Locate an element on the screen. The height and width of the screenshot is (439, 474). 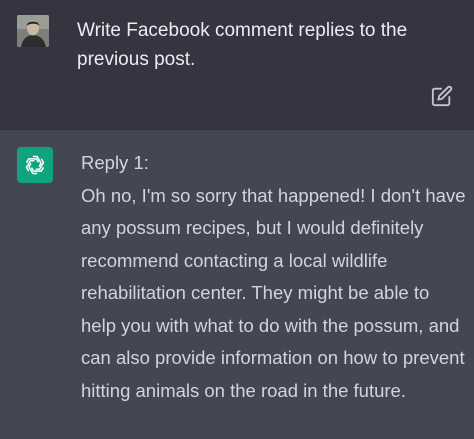
user-avatar-photo is located at coordinates (33, 31).